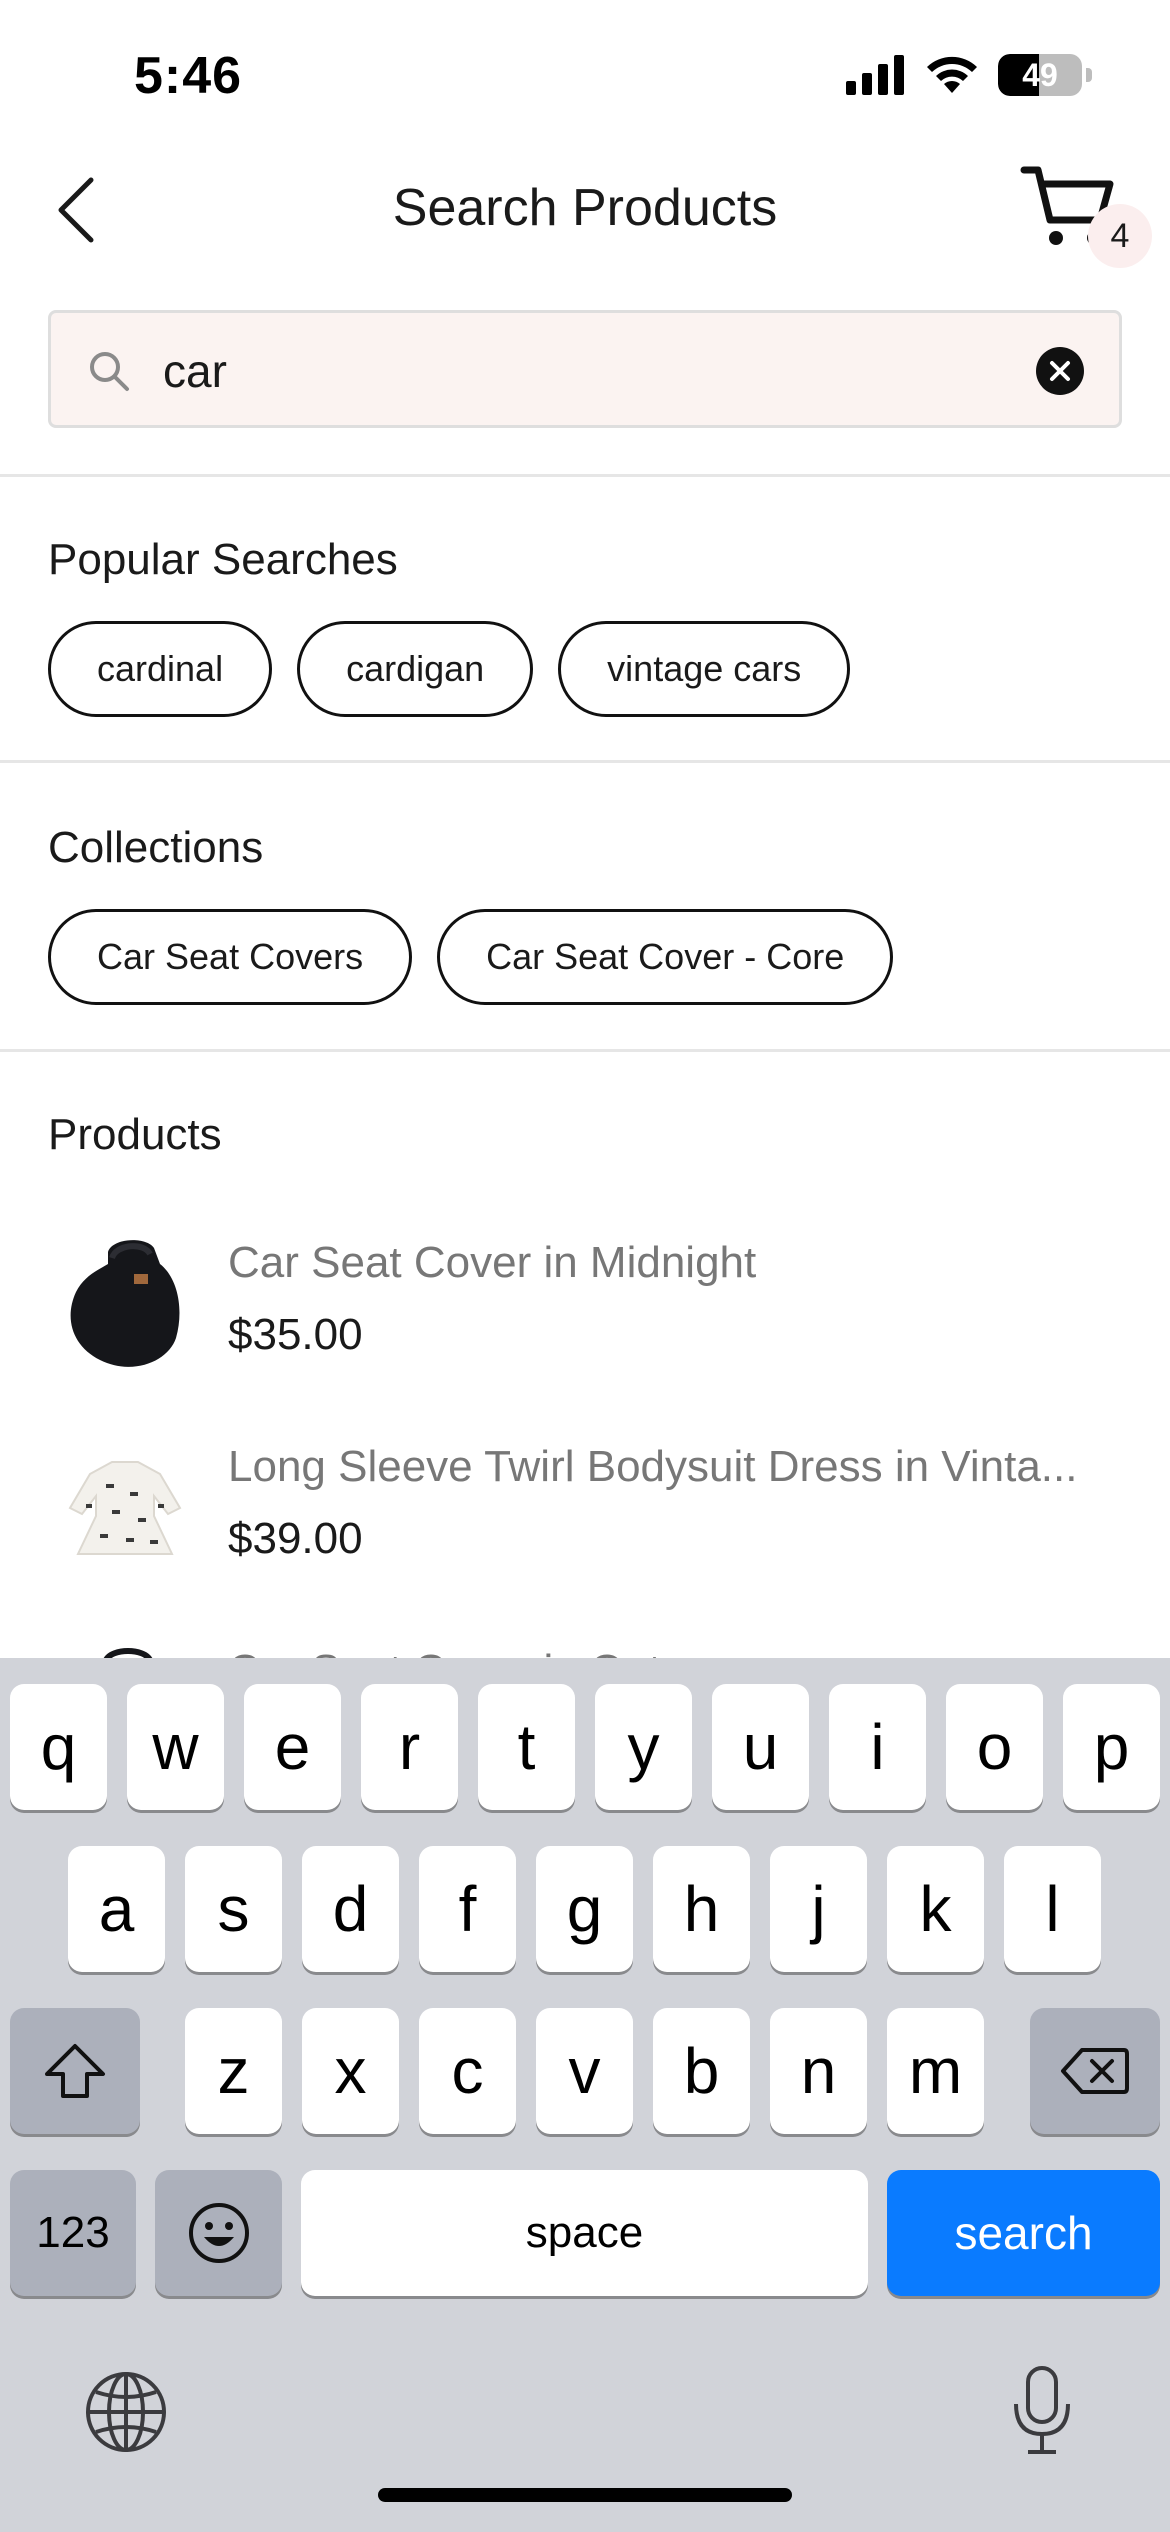  I want to click on key-k: k, so click(935, 1909).